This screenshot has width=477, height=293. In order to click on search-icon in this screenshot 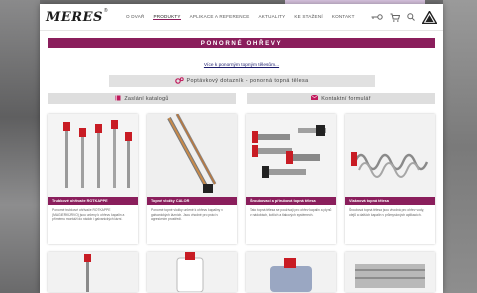, I will do `click(411, 17)`.